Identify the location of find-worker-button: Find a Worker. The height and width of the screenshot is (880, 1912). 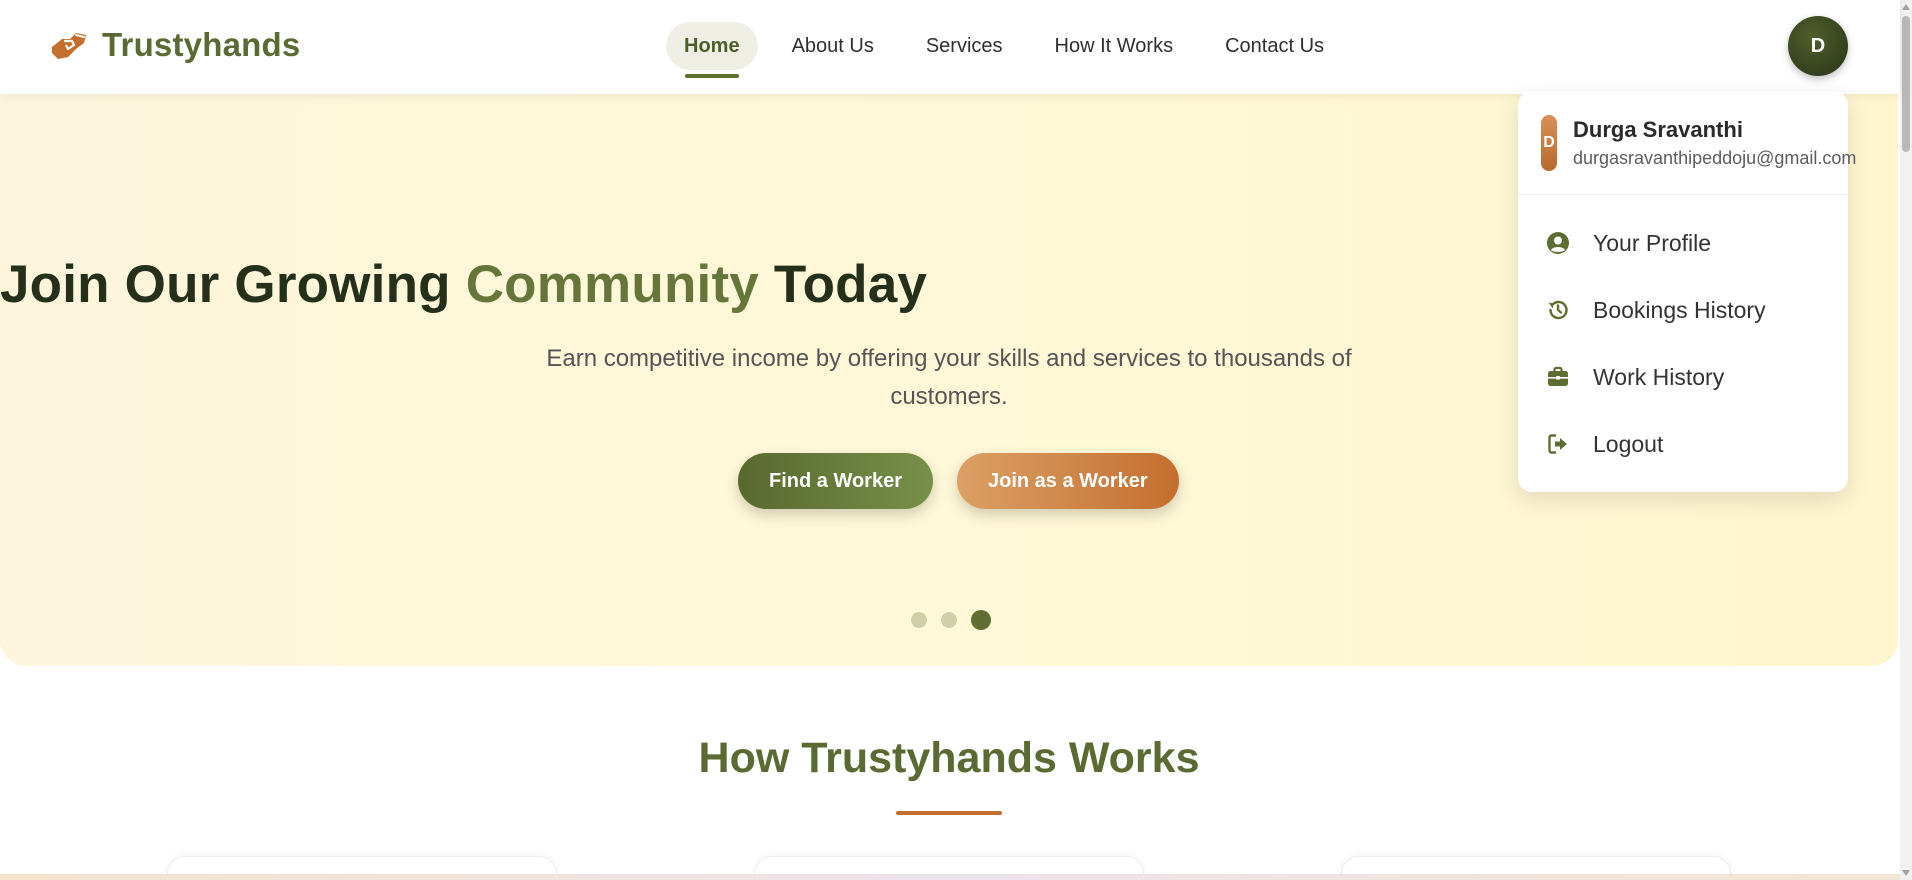
(835, 481).